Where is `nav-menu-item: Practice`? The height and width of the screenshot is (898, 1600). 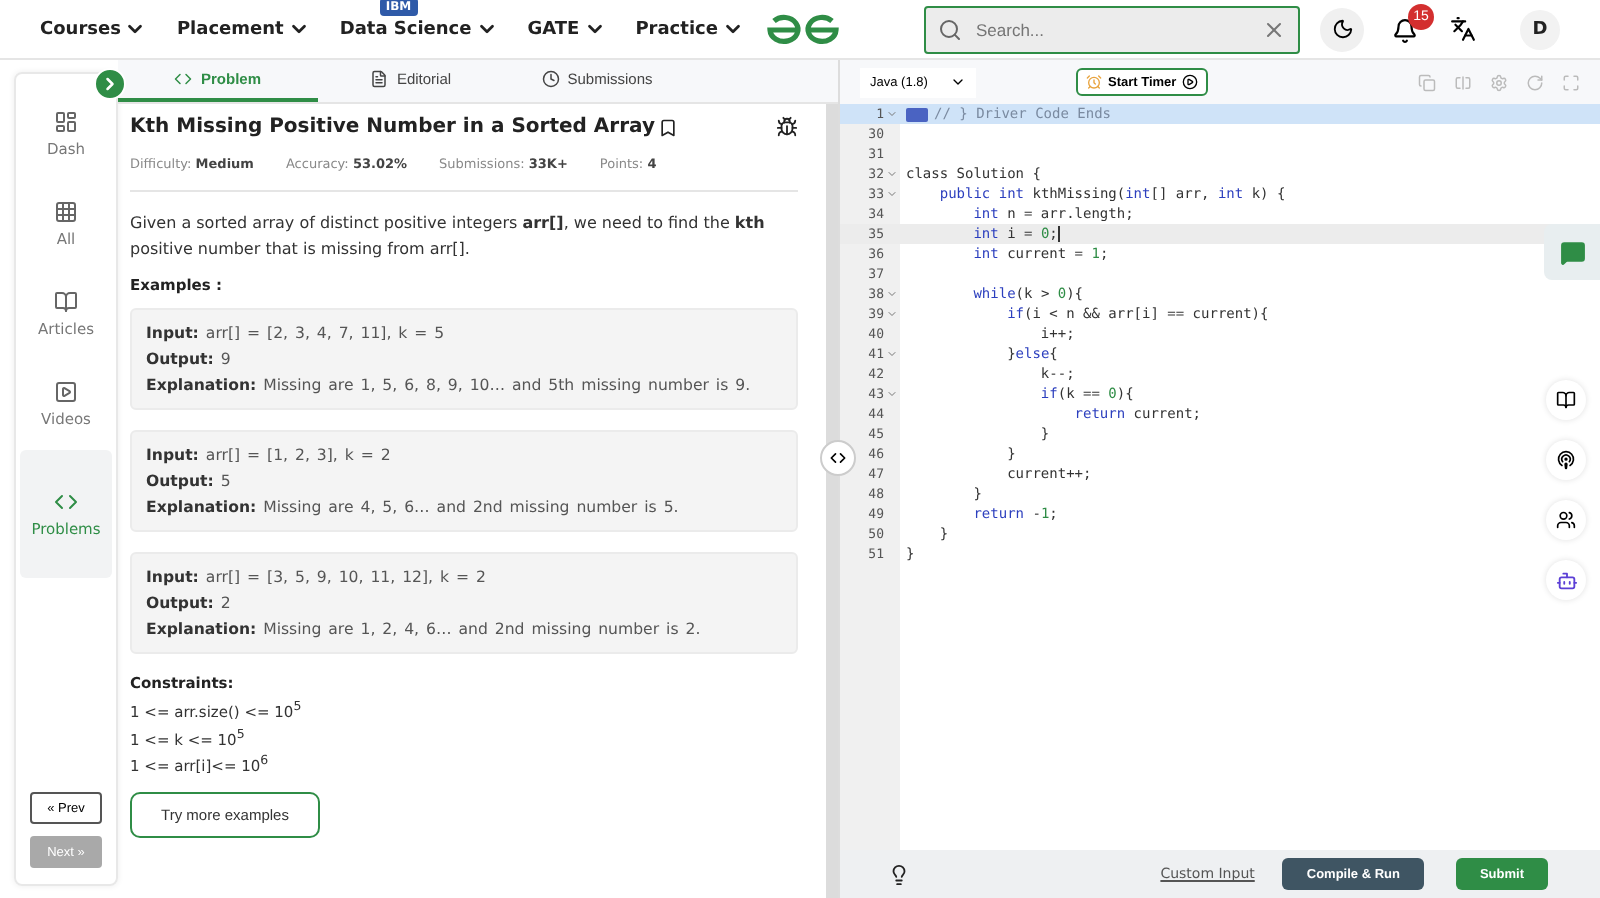
nav-menu-item: Practice is located at coordinates (689, 29).